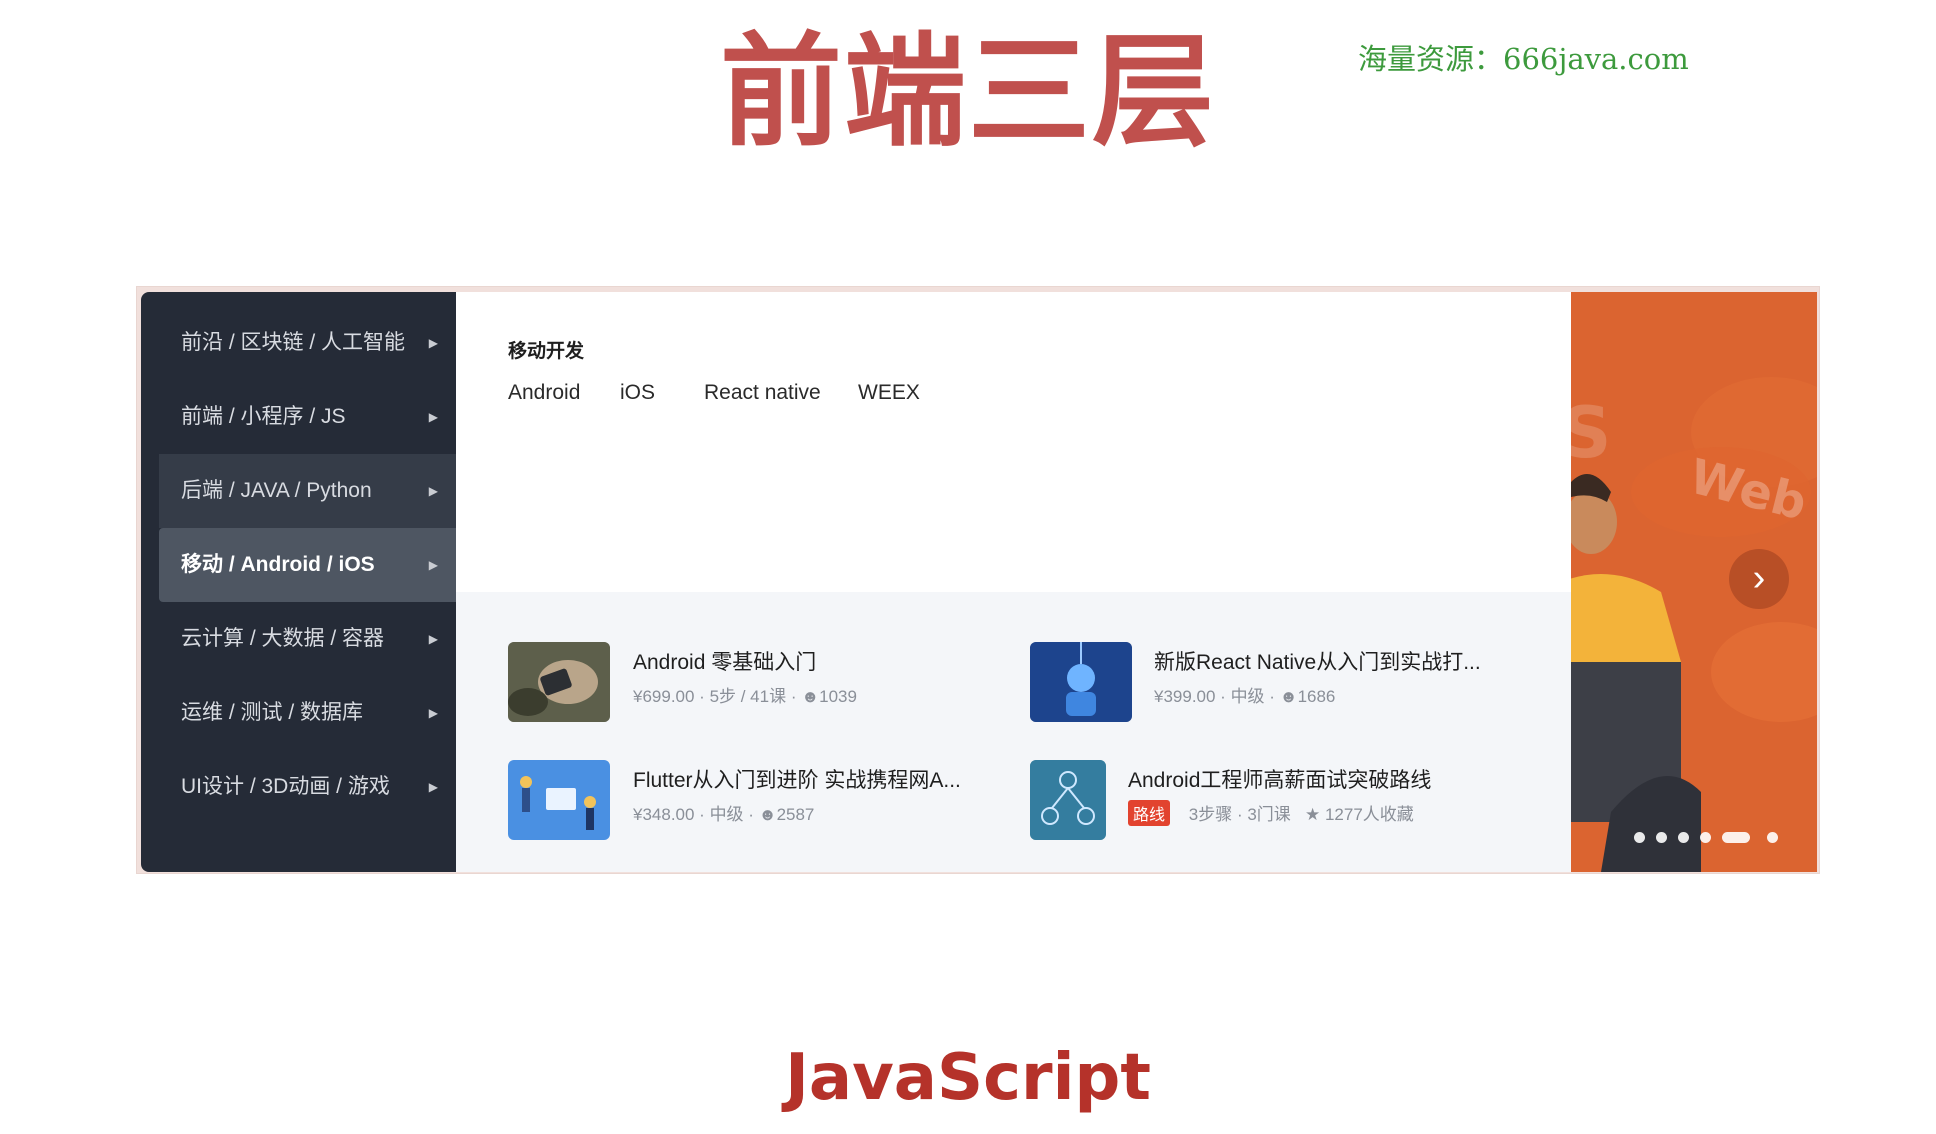  I want to click on sidebar-item-backend: 后端 / JAVA / Python ▶, so click(307, 491).